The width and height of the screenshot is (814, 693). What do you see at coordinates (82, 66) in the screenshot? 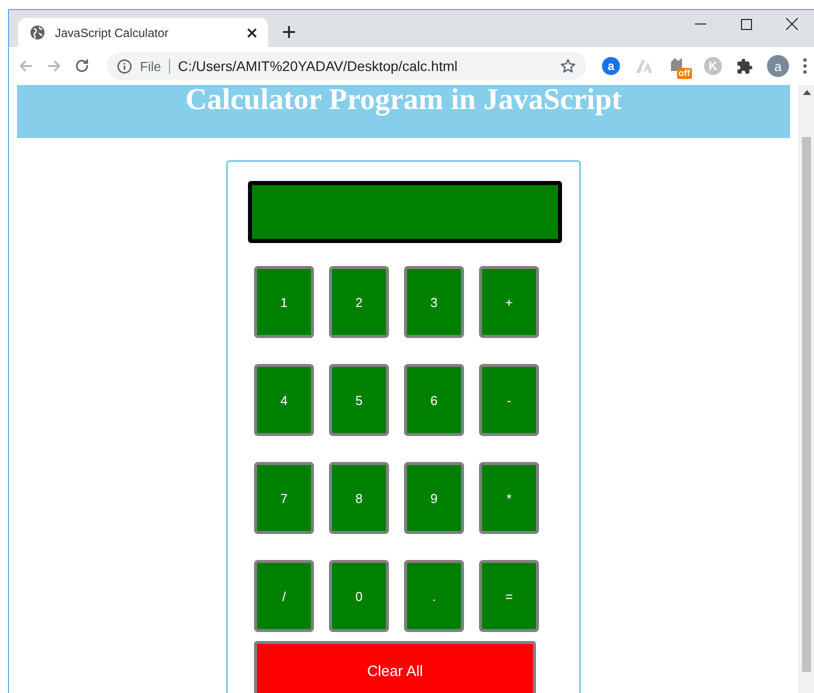
I see `reload-button` at bounding box center [82, 66].